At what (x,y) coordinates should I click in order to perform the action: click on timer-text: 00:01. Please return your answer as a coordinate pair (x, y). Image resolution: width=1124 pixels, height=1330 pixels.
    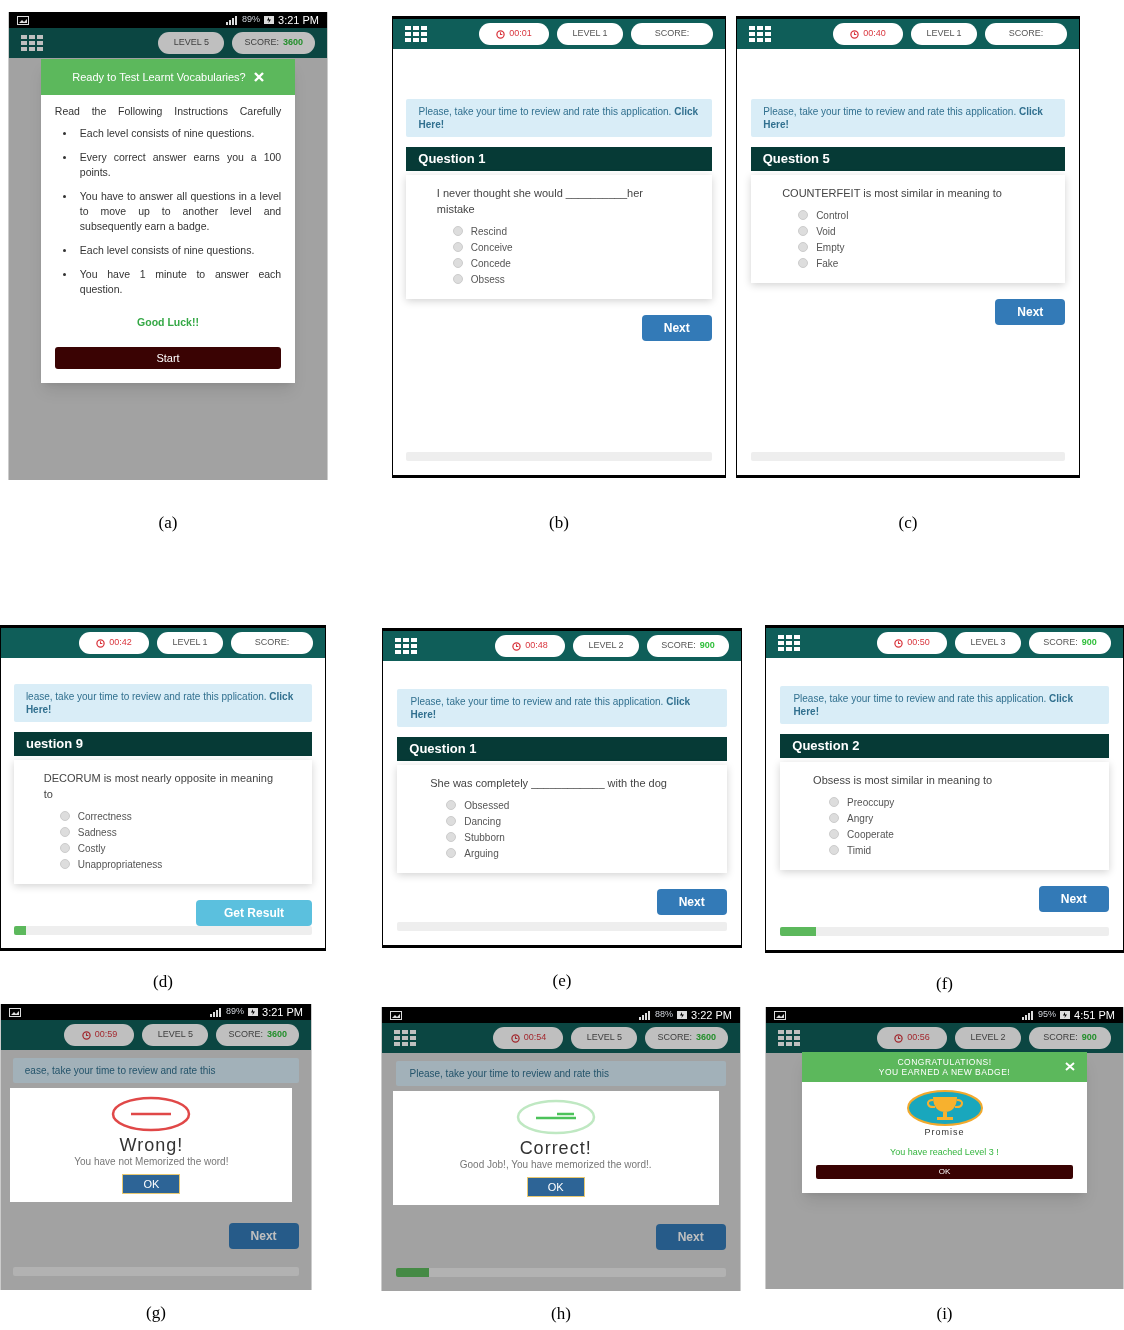
    Looking at the image, I should click on (520, 34).